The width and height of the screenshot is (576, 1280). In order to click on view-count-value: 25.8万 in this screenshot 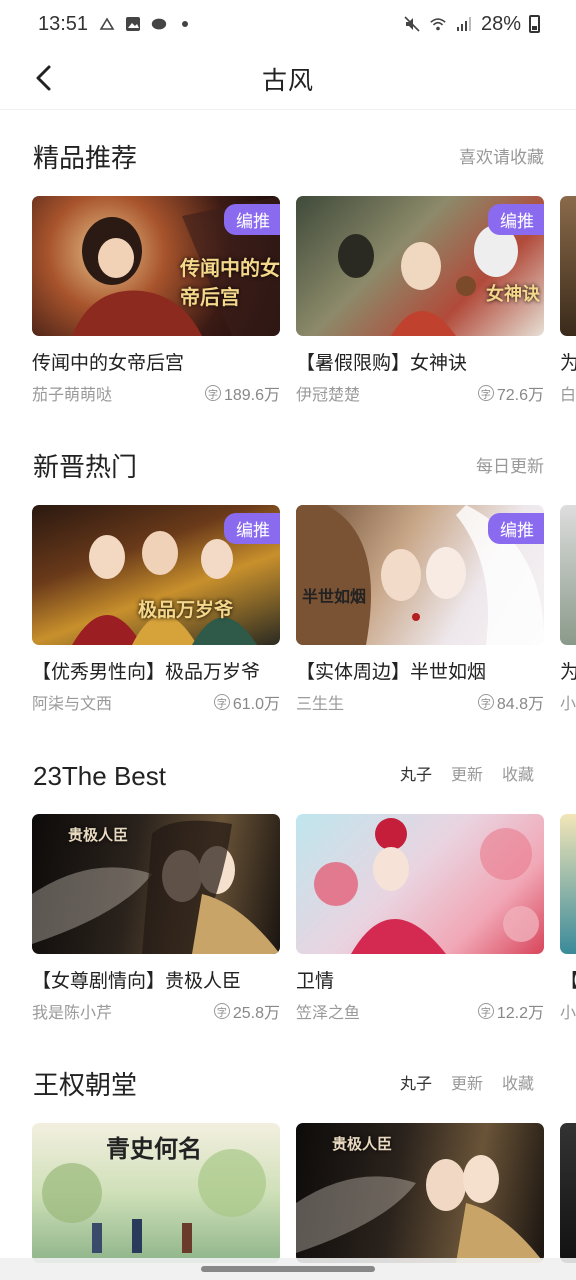, I will do `click(256, 1013)`.